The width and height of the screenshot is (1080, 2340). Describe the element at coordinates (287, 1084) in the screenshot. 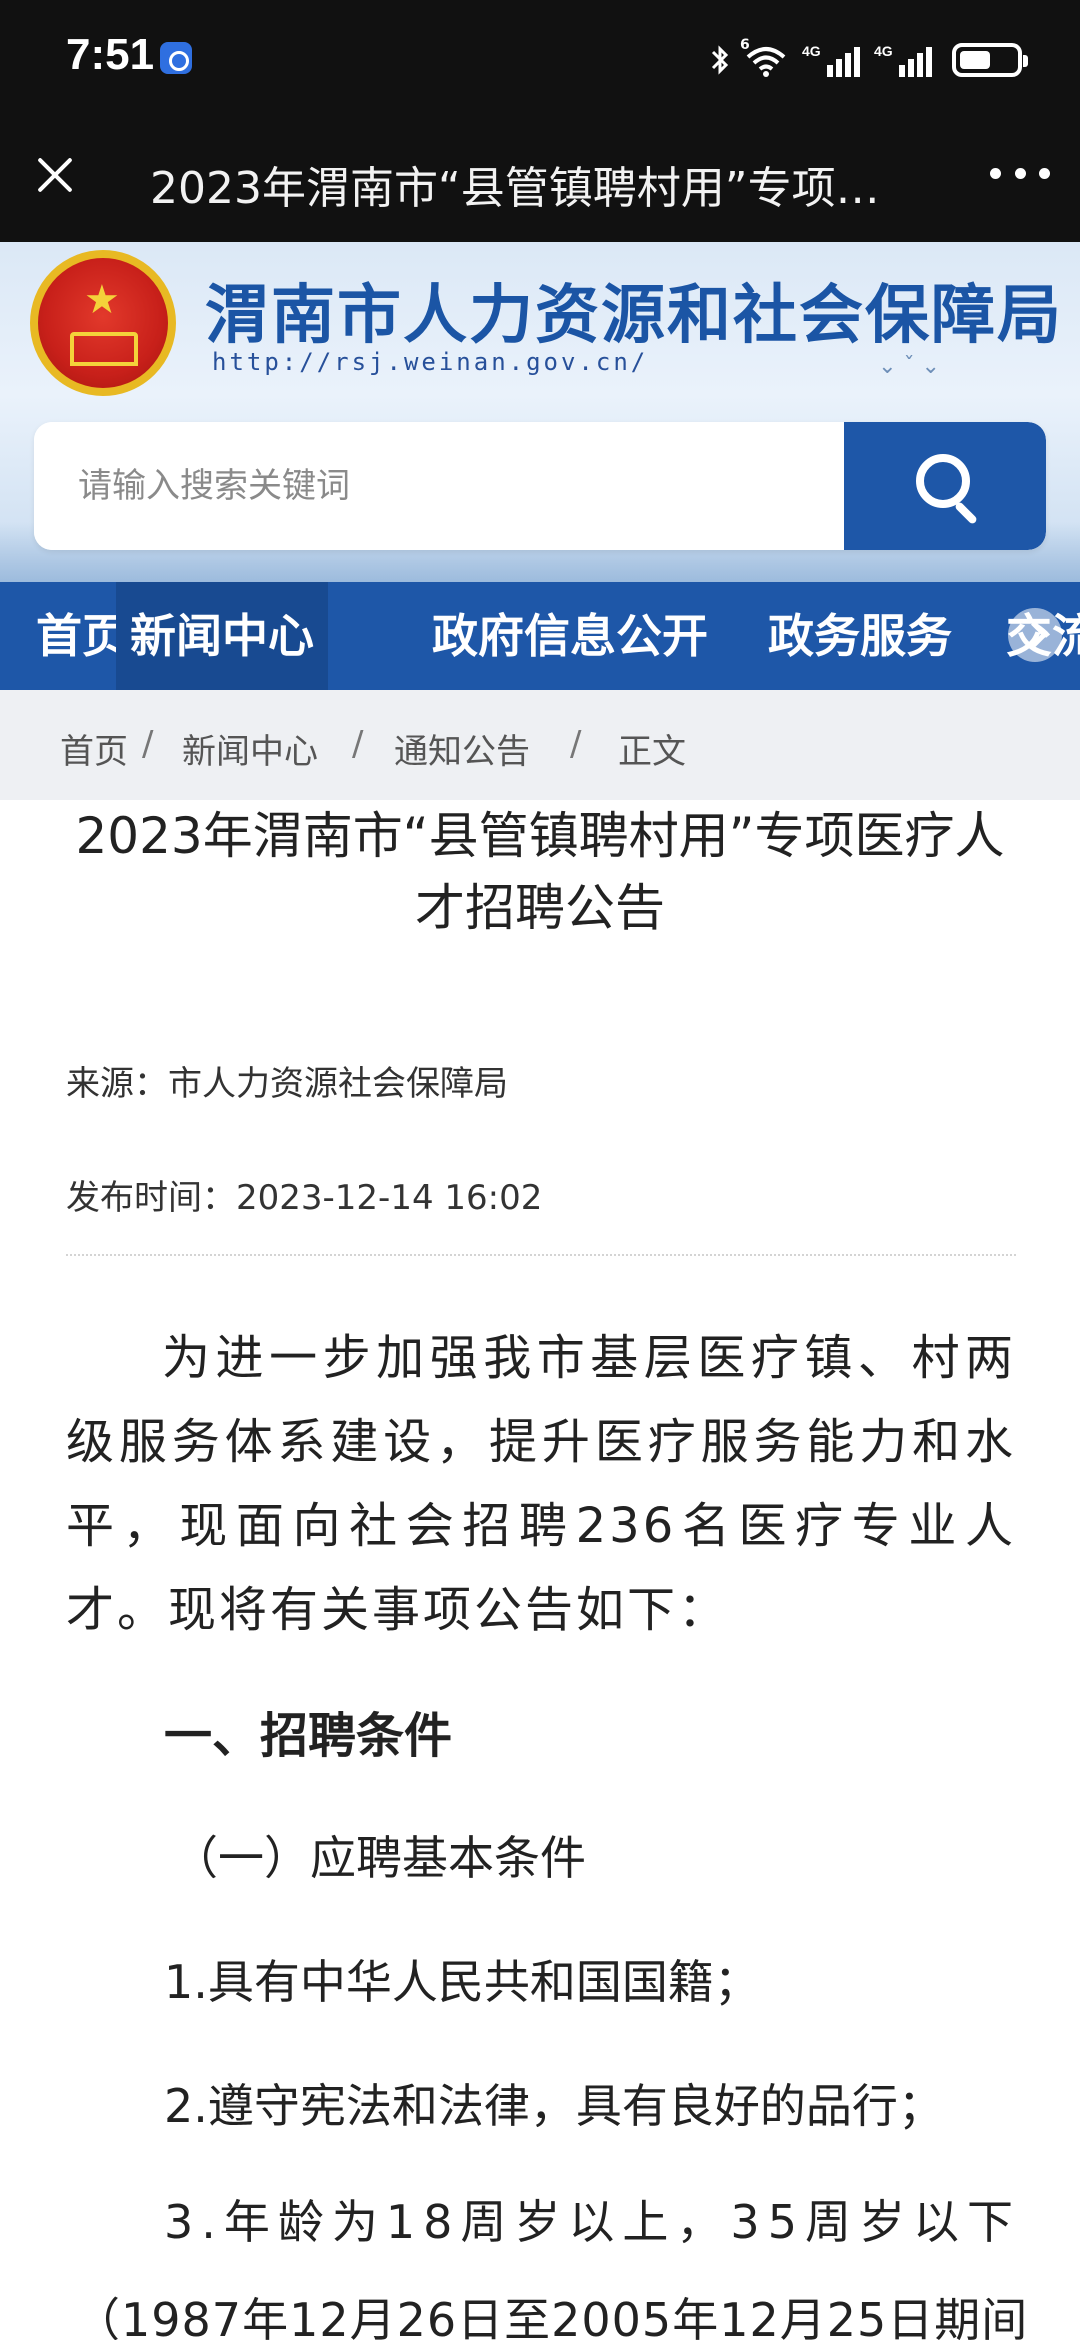

I see `article-source: 来源：市人力资源社会保障局` at that location.